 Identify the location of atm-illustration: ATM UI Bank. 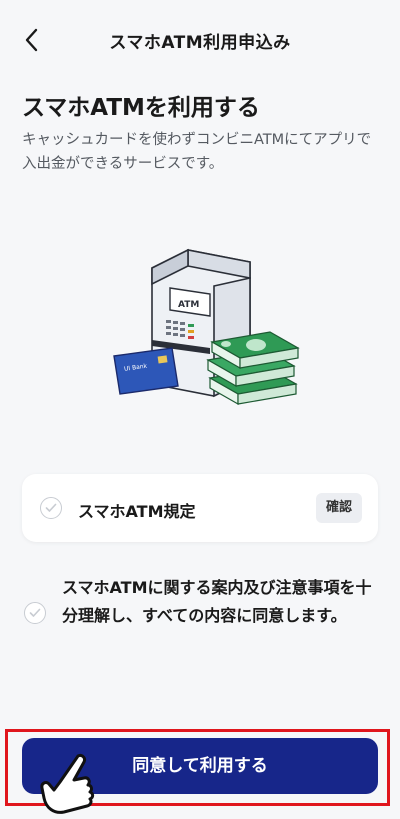
(206, 327).